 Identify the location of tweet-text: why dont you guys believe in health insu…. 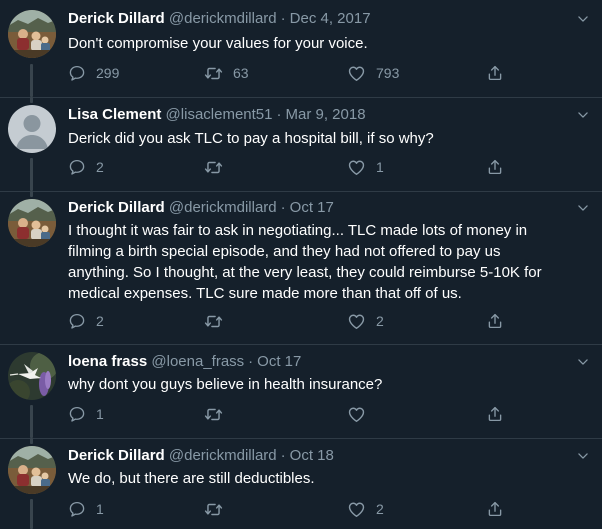
(225, 384).